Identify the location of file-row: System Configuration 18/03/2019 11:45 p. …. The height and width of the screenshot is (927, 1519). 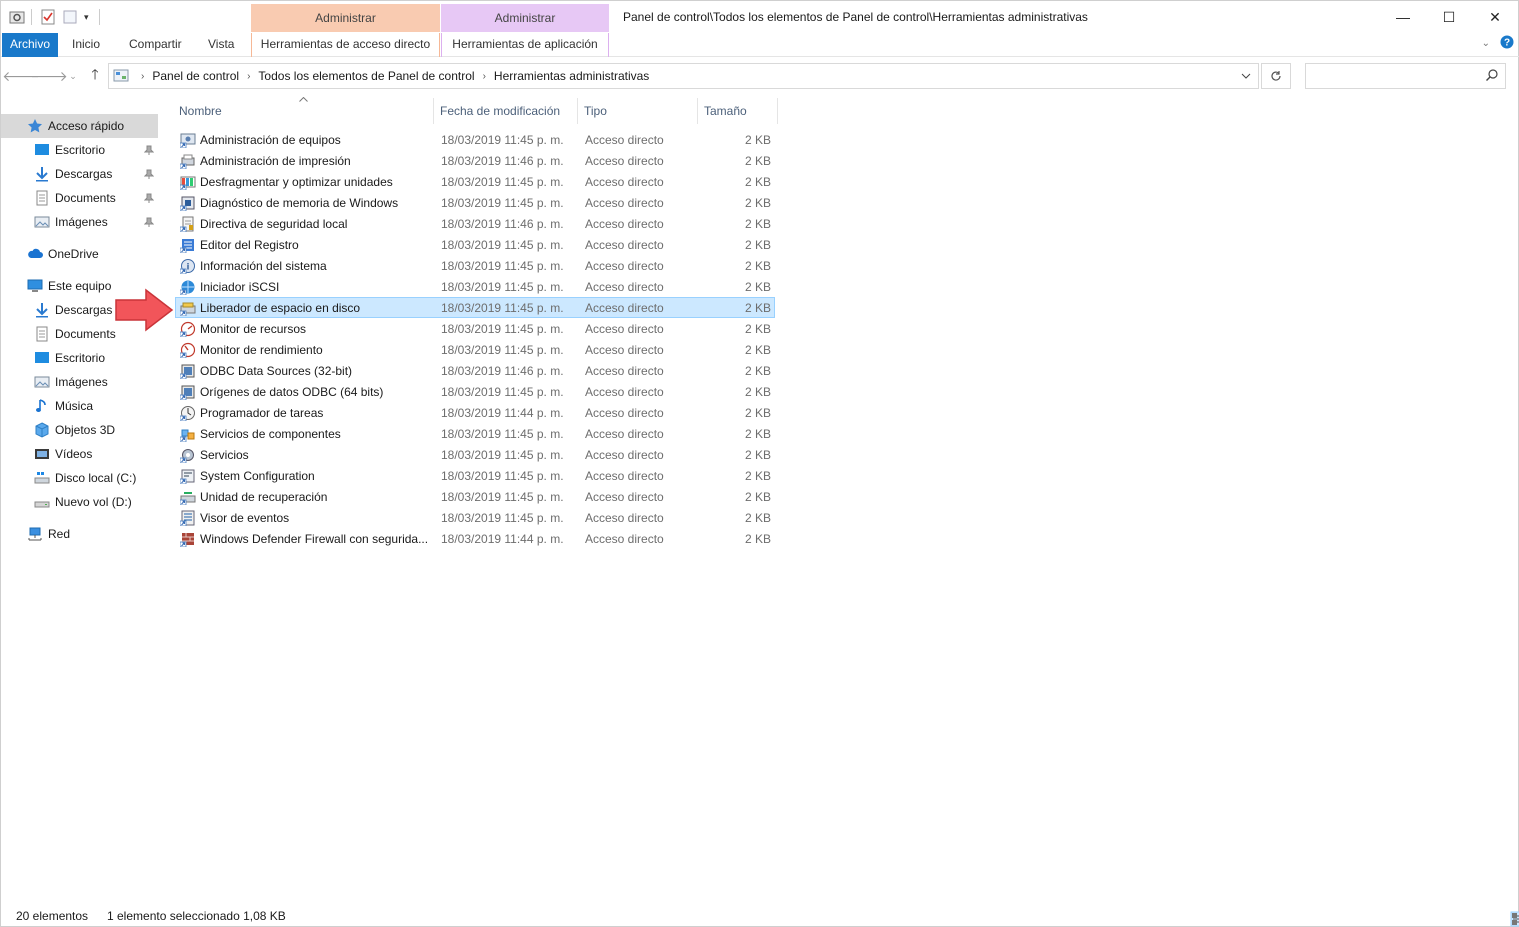
(475, 475).